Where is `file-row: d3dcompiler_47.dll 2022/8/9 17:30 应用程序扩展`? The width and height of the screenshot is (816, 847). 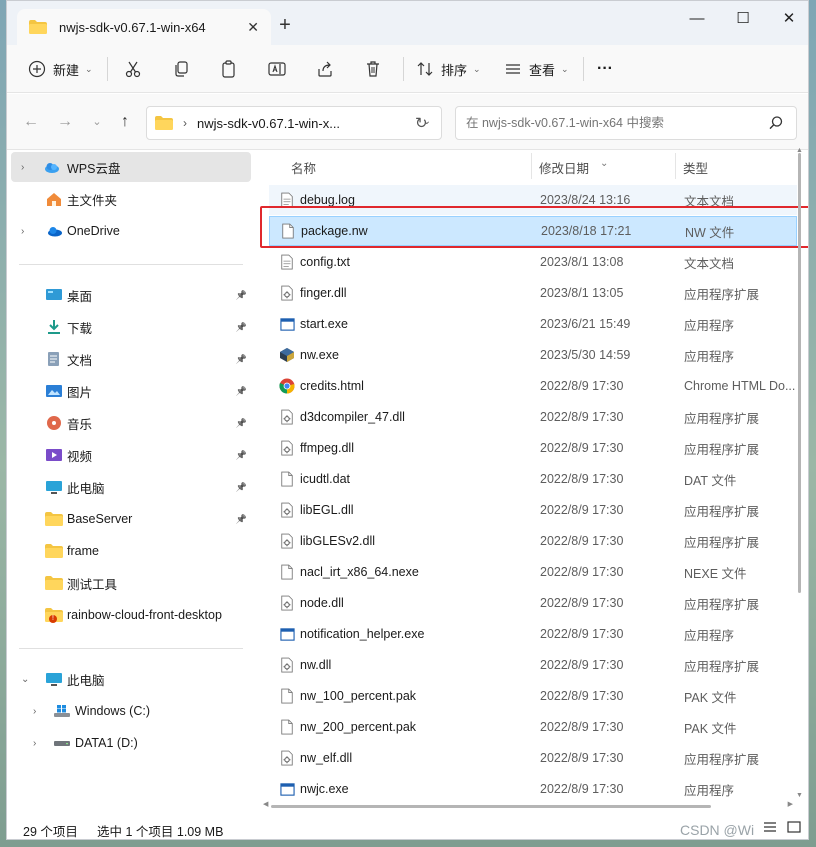 file-row: d3dcompiler_47.dll 2022/8/9 17:30 应用程序扩展 is located at coordinates (533, 417).